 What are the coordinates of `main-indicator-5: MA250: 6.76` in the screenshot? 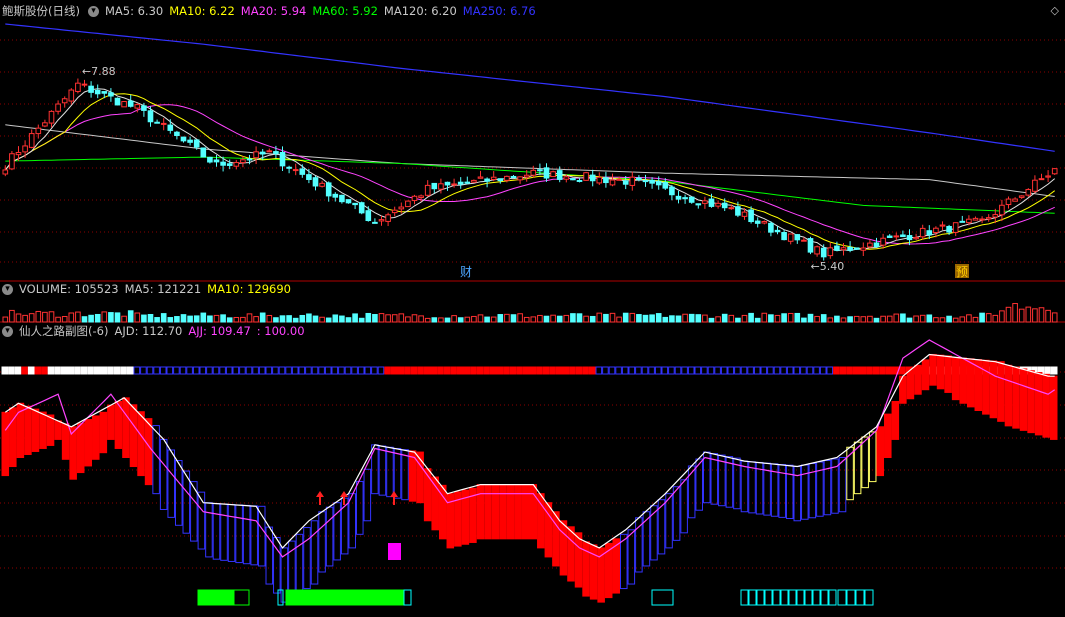 It's located at (499, 11).